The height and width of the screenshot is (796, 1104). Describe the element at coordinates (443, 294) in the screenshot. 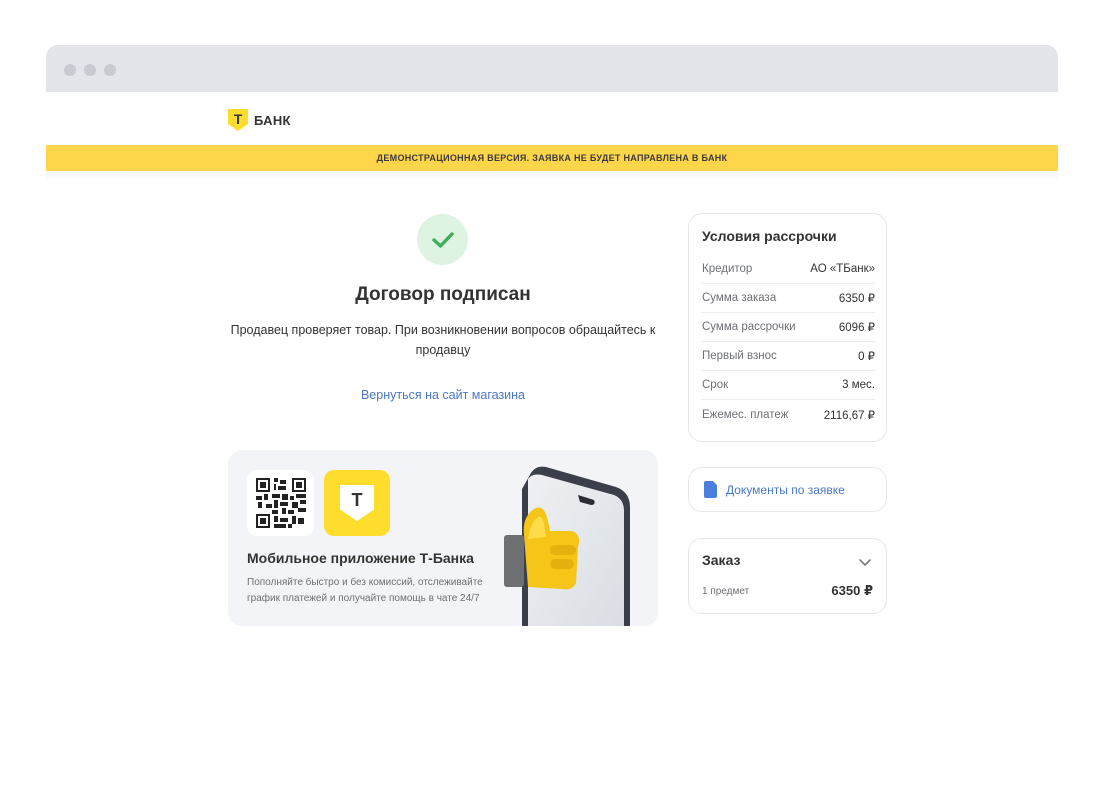

I see `page-title: Договор подписан` at that location.